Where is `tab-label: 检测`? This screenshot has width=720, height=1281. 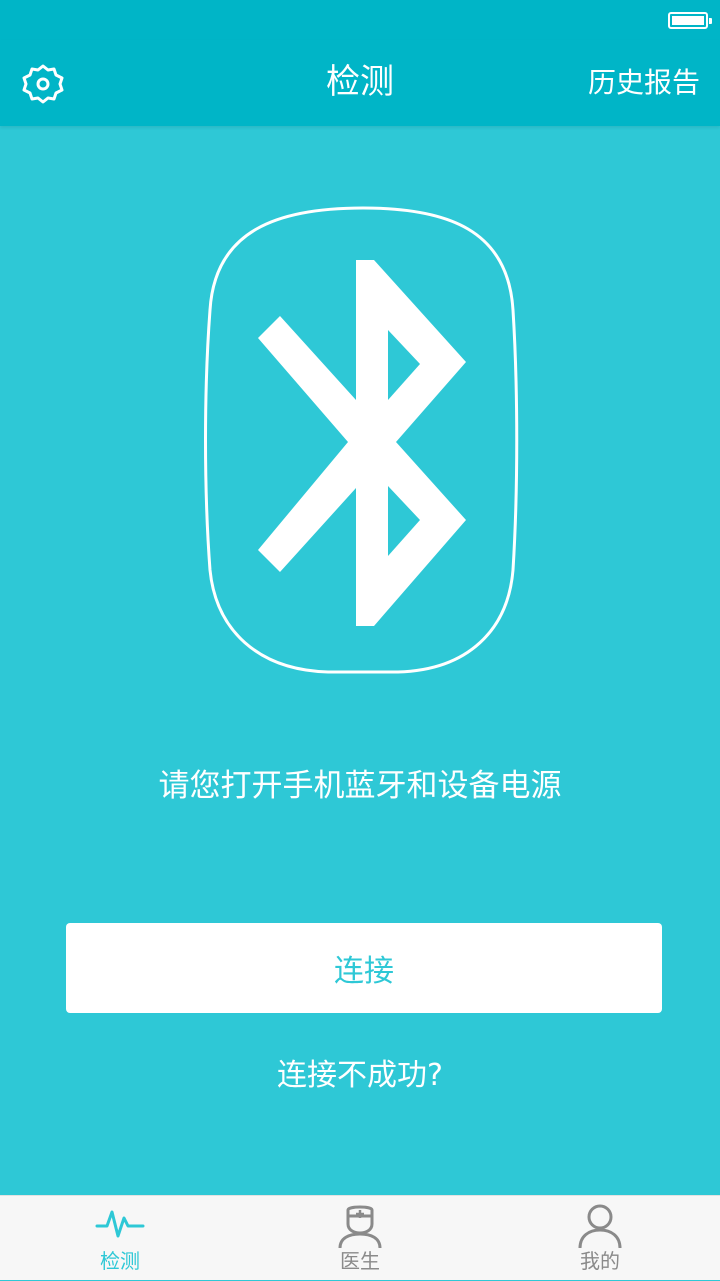
tab-label: 检测 is located at coordinates (120, 1261).